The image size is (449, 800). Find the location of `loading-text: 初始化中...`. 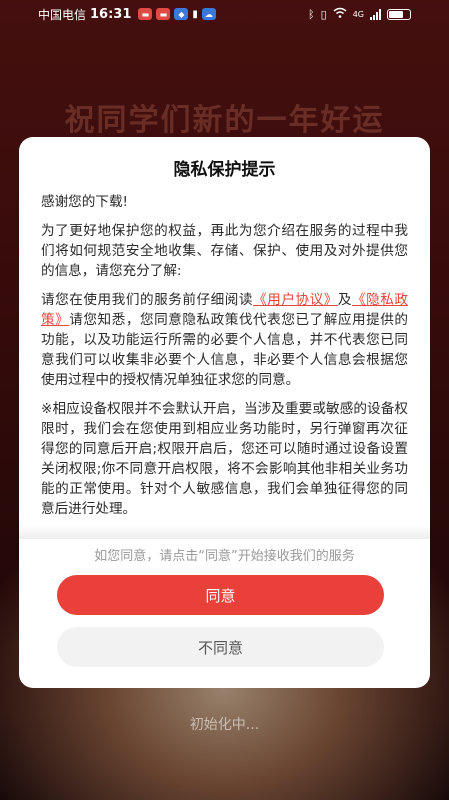

loading-text: 初始化中... is located at coordinates (224, 725).